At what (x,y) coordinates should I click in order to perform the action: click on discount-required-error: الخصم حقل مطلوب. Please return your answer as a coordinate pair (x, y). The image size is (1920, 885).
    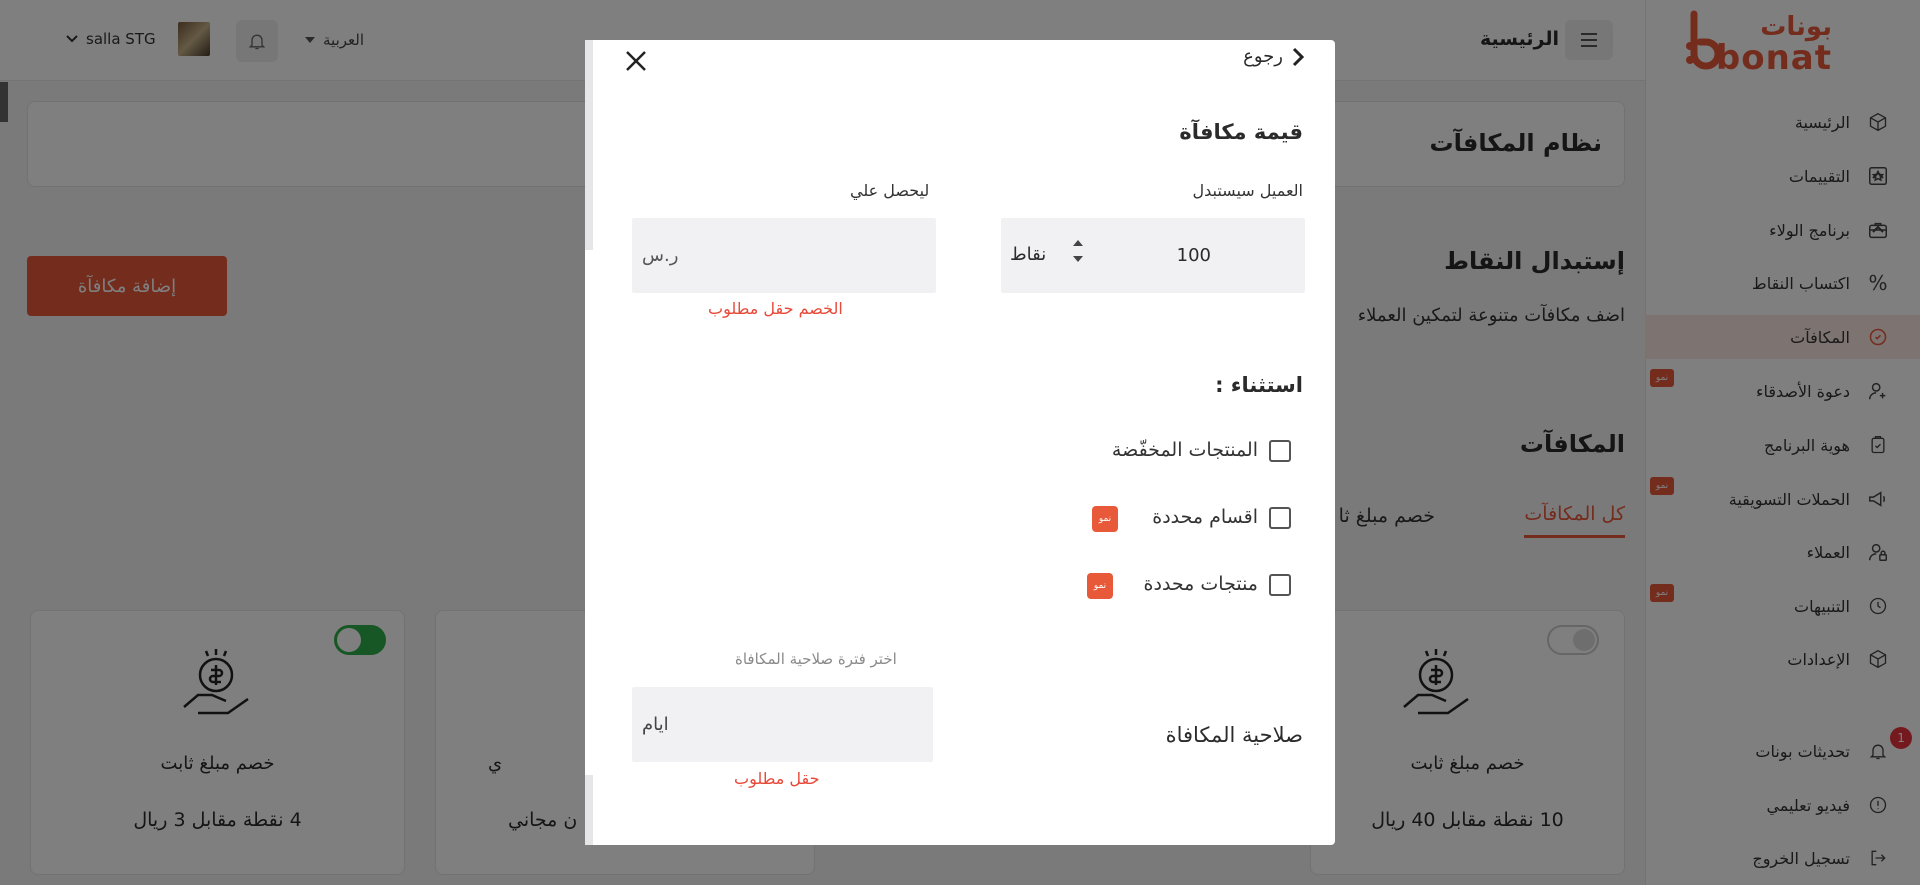
    Looking at the image, I should click on (775, 308).